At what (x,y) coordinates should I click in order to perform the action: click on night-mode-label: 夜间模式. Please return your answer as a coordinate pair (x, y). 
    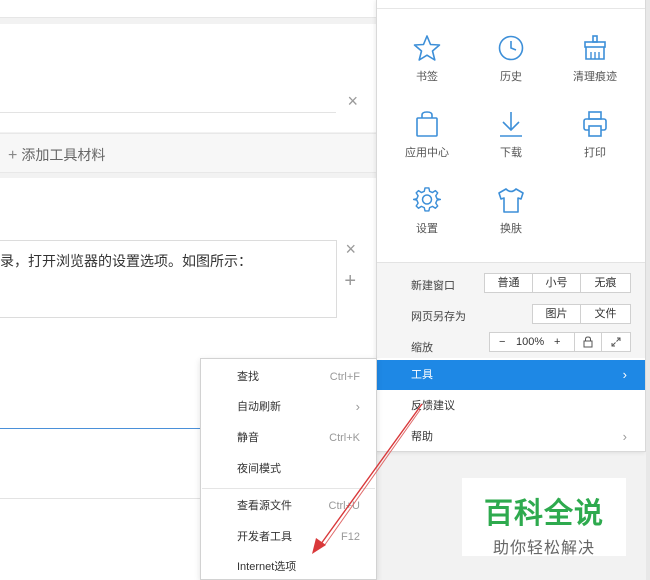
    Looking at the image, I should click on (259, 469).